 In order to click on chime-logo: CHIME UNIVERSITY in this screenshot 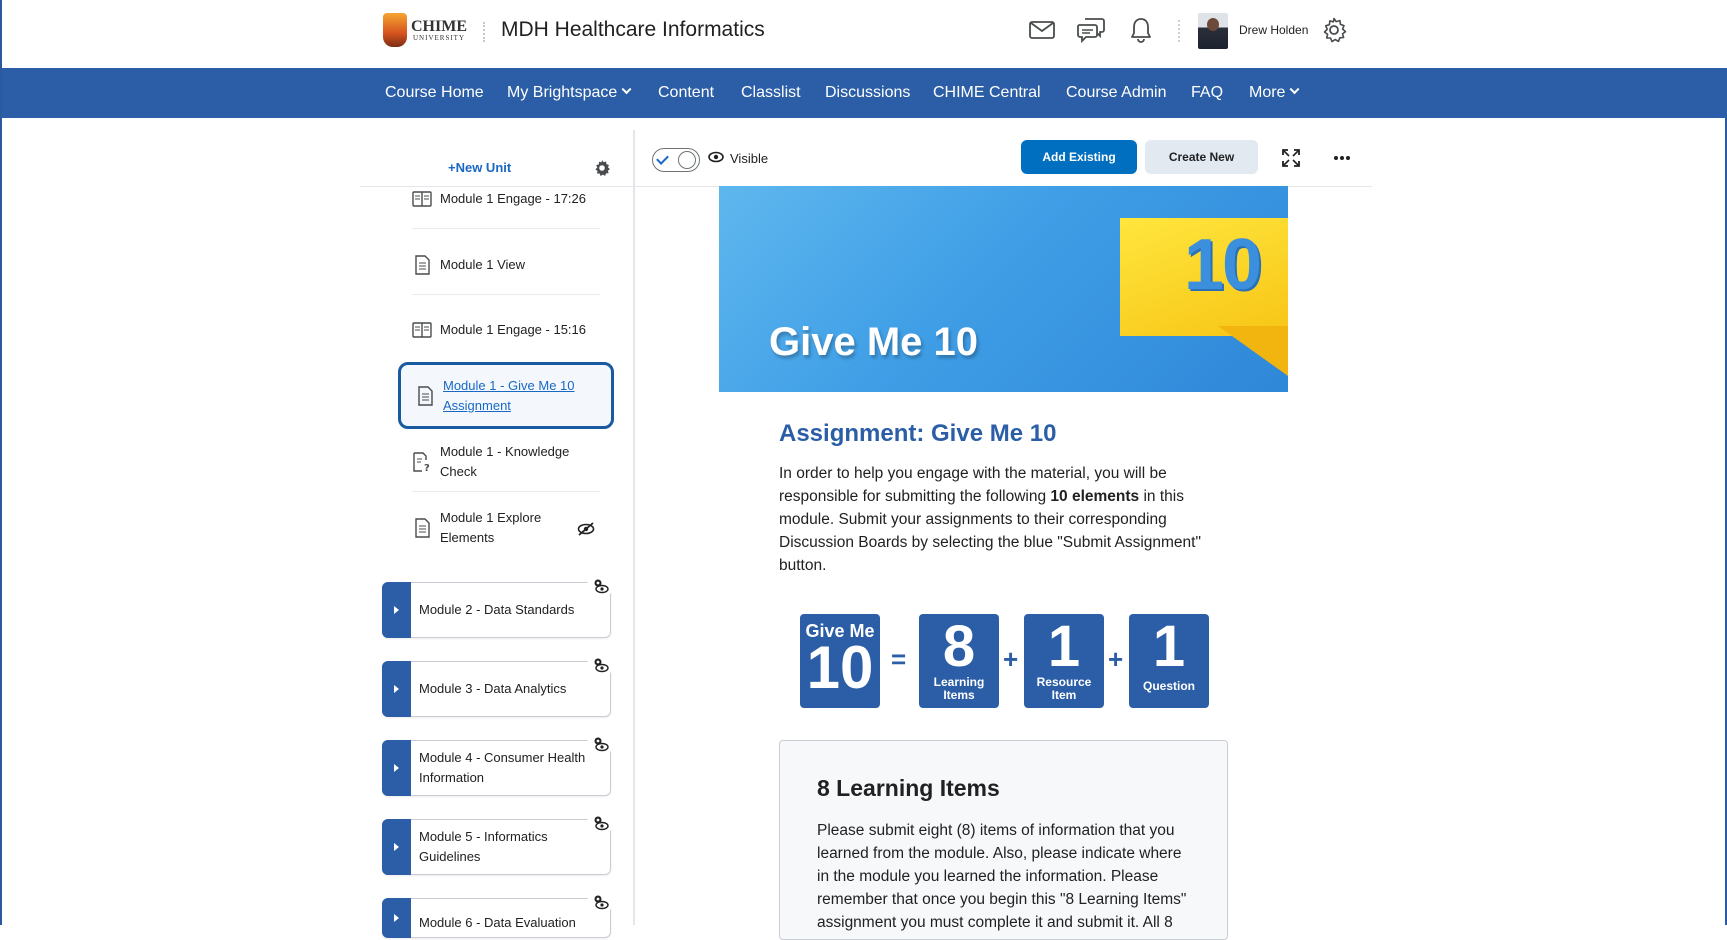, I will do `click(425, 30)`.